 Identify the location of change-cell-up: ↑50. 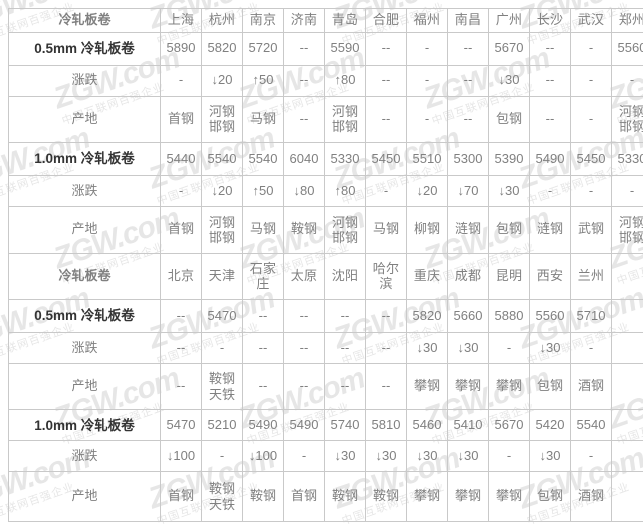
(263, 191).